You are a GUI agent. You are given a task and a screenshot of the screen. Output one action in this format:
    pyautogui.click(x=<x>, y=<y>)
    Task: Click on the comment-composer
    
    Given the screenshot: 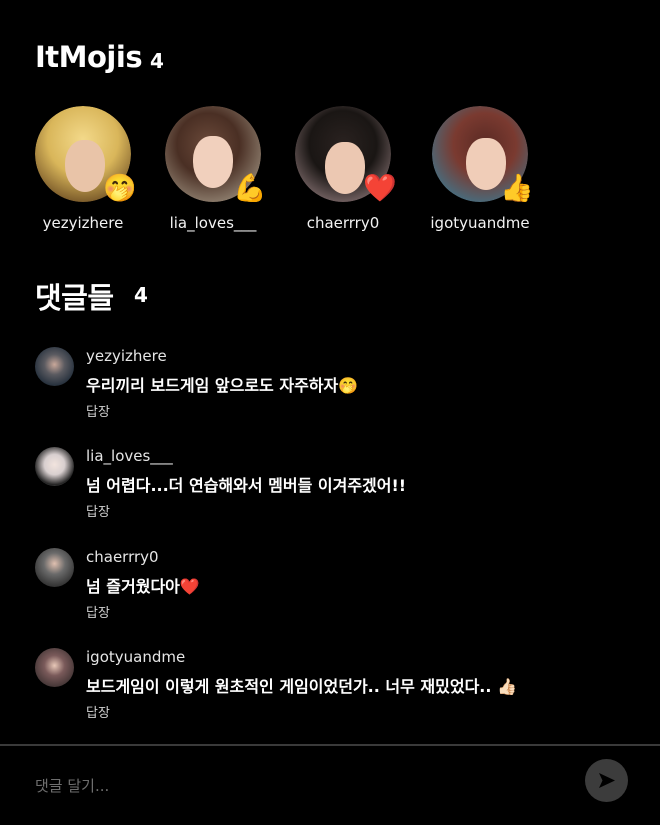 What is the action you would take?
    pyautogui.click(x=330, y=785)
    